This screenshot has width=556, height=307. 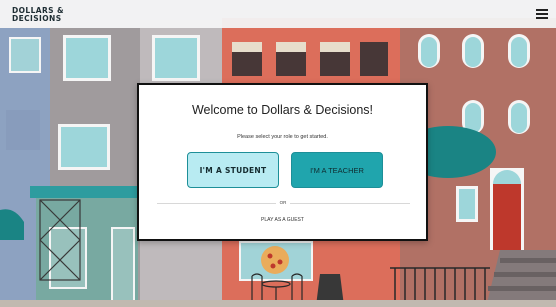 What do you see at coordinates (216, 203) in the screenshot?
I see `divider-left` at bounding box center [216, 203].